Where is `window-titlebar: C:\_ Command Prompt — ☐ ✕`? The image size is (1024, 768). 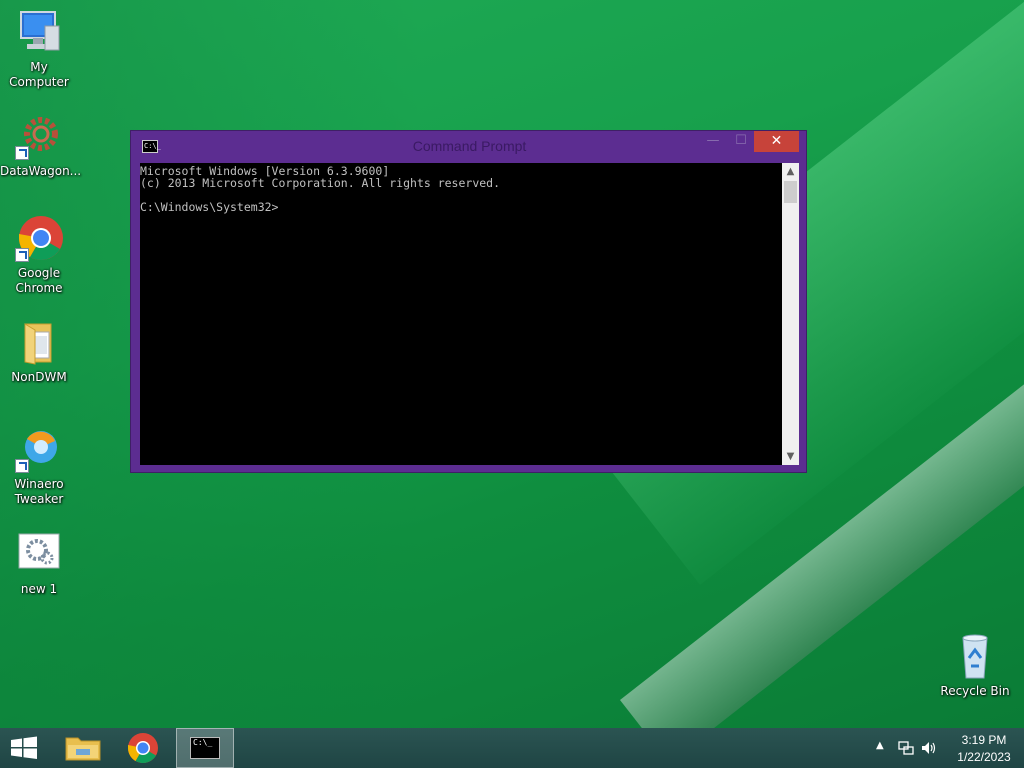
window-titlebar: C:\_ Command Prompt — ☐ ✕ is located at coordinates (468, 147).